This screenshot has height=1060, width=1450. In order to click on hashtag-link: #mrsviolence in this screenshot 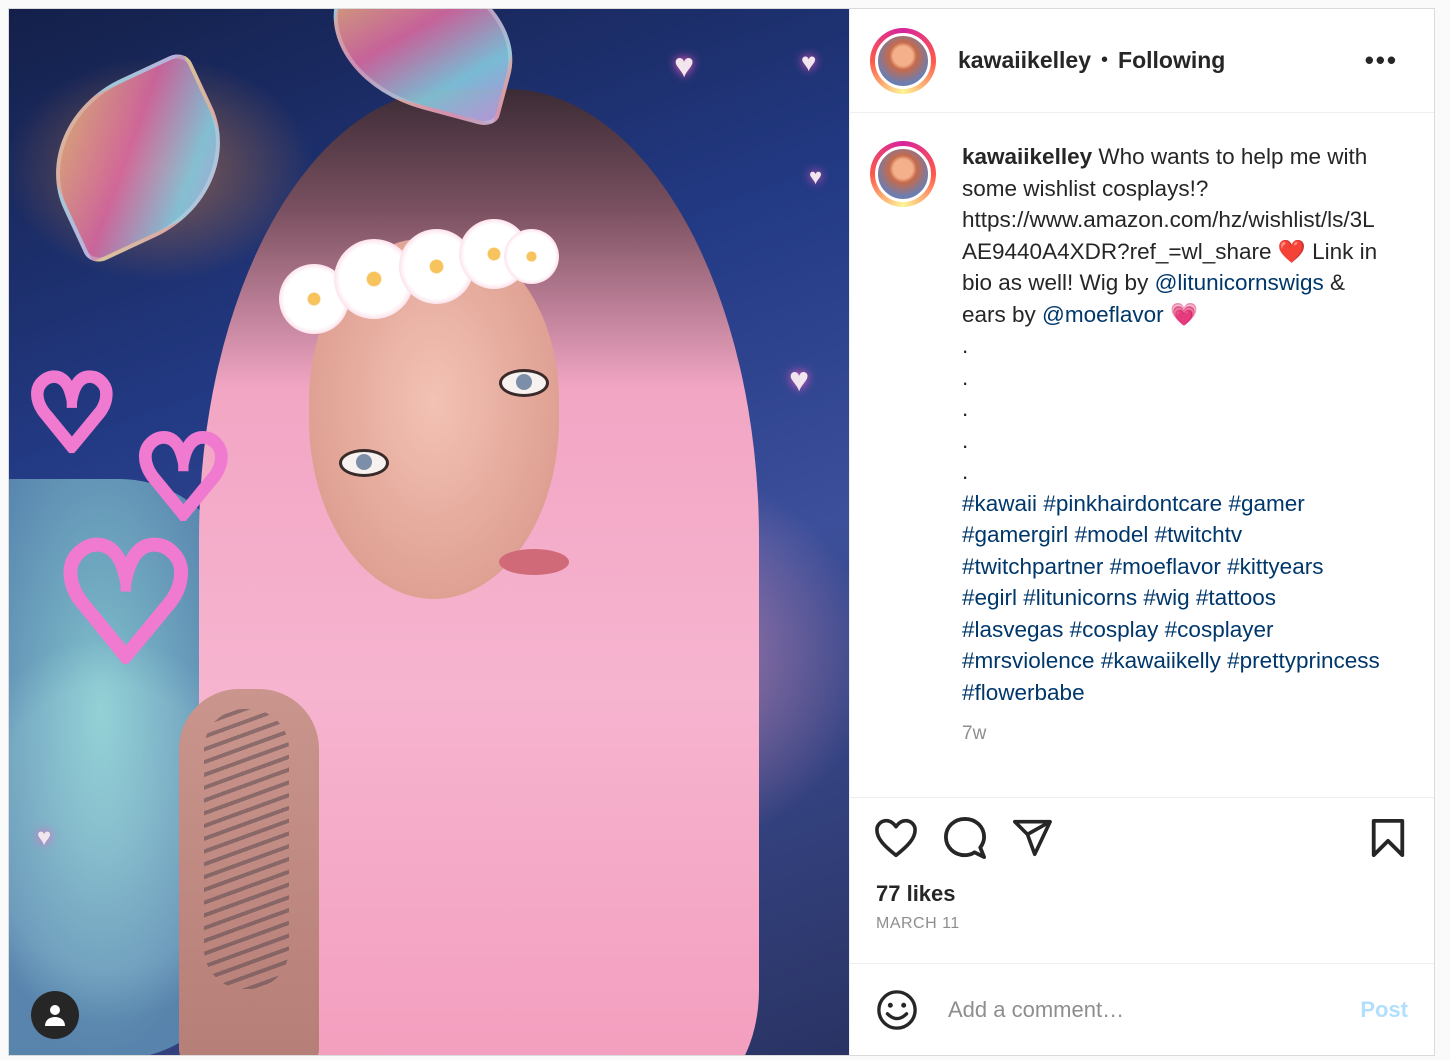, I will do `click(1028, 660)`.